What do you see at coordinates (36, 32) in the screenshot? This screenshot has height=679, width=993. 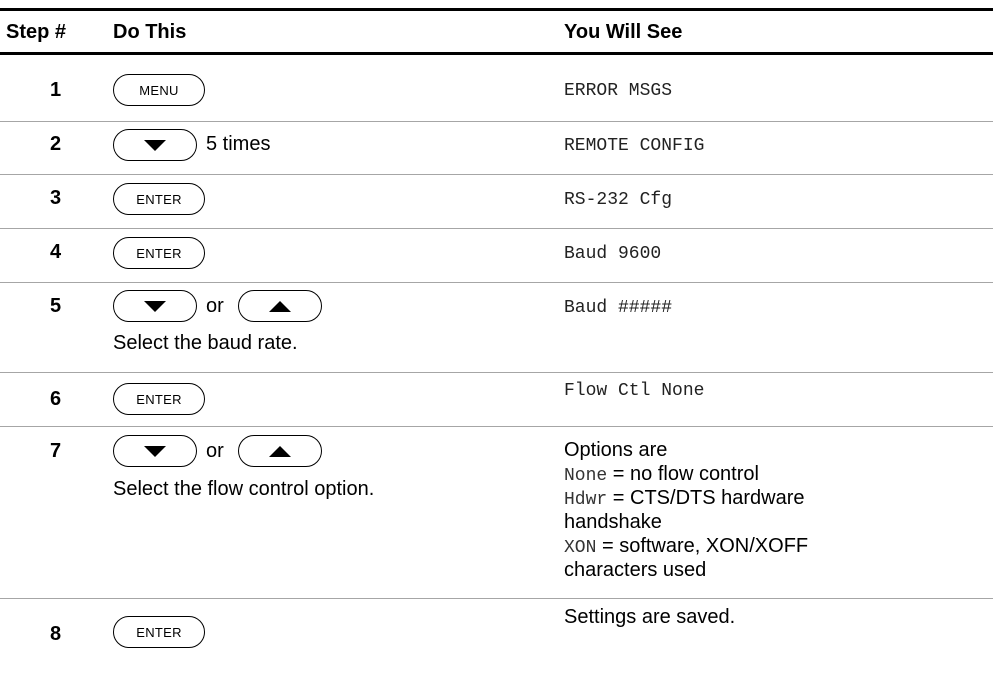 I see `header-step: Step #` at bounding box center [36, 32].